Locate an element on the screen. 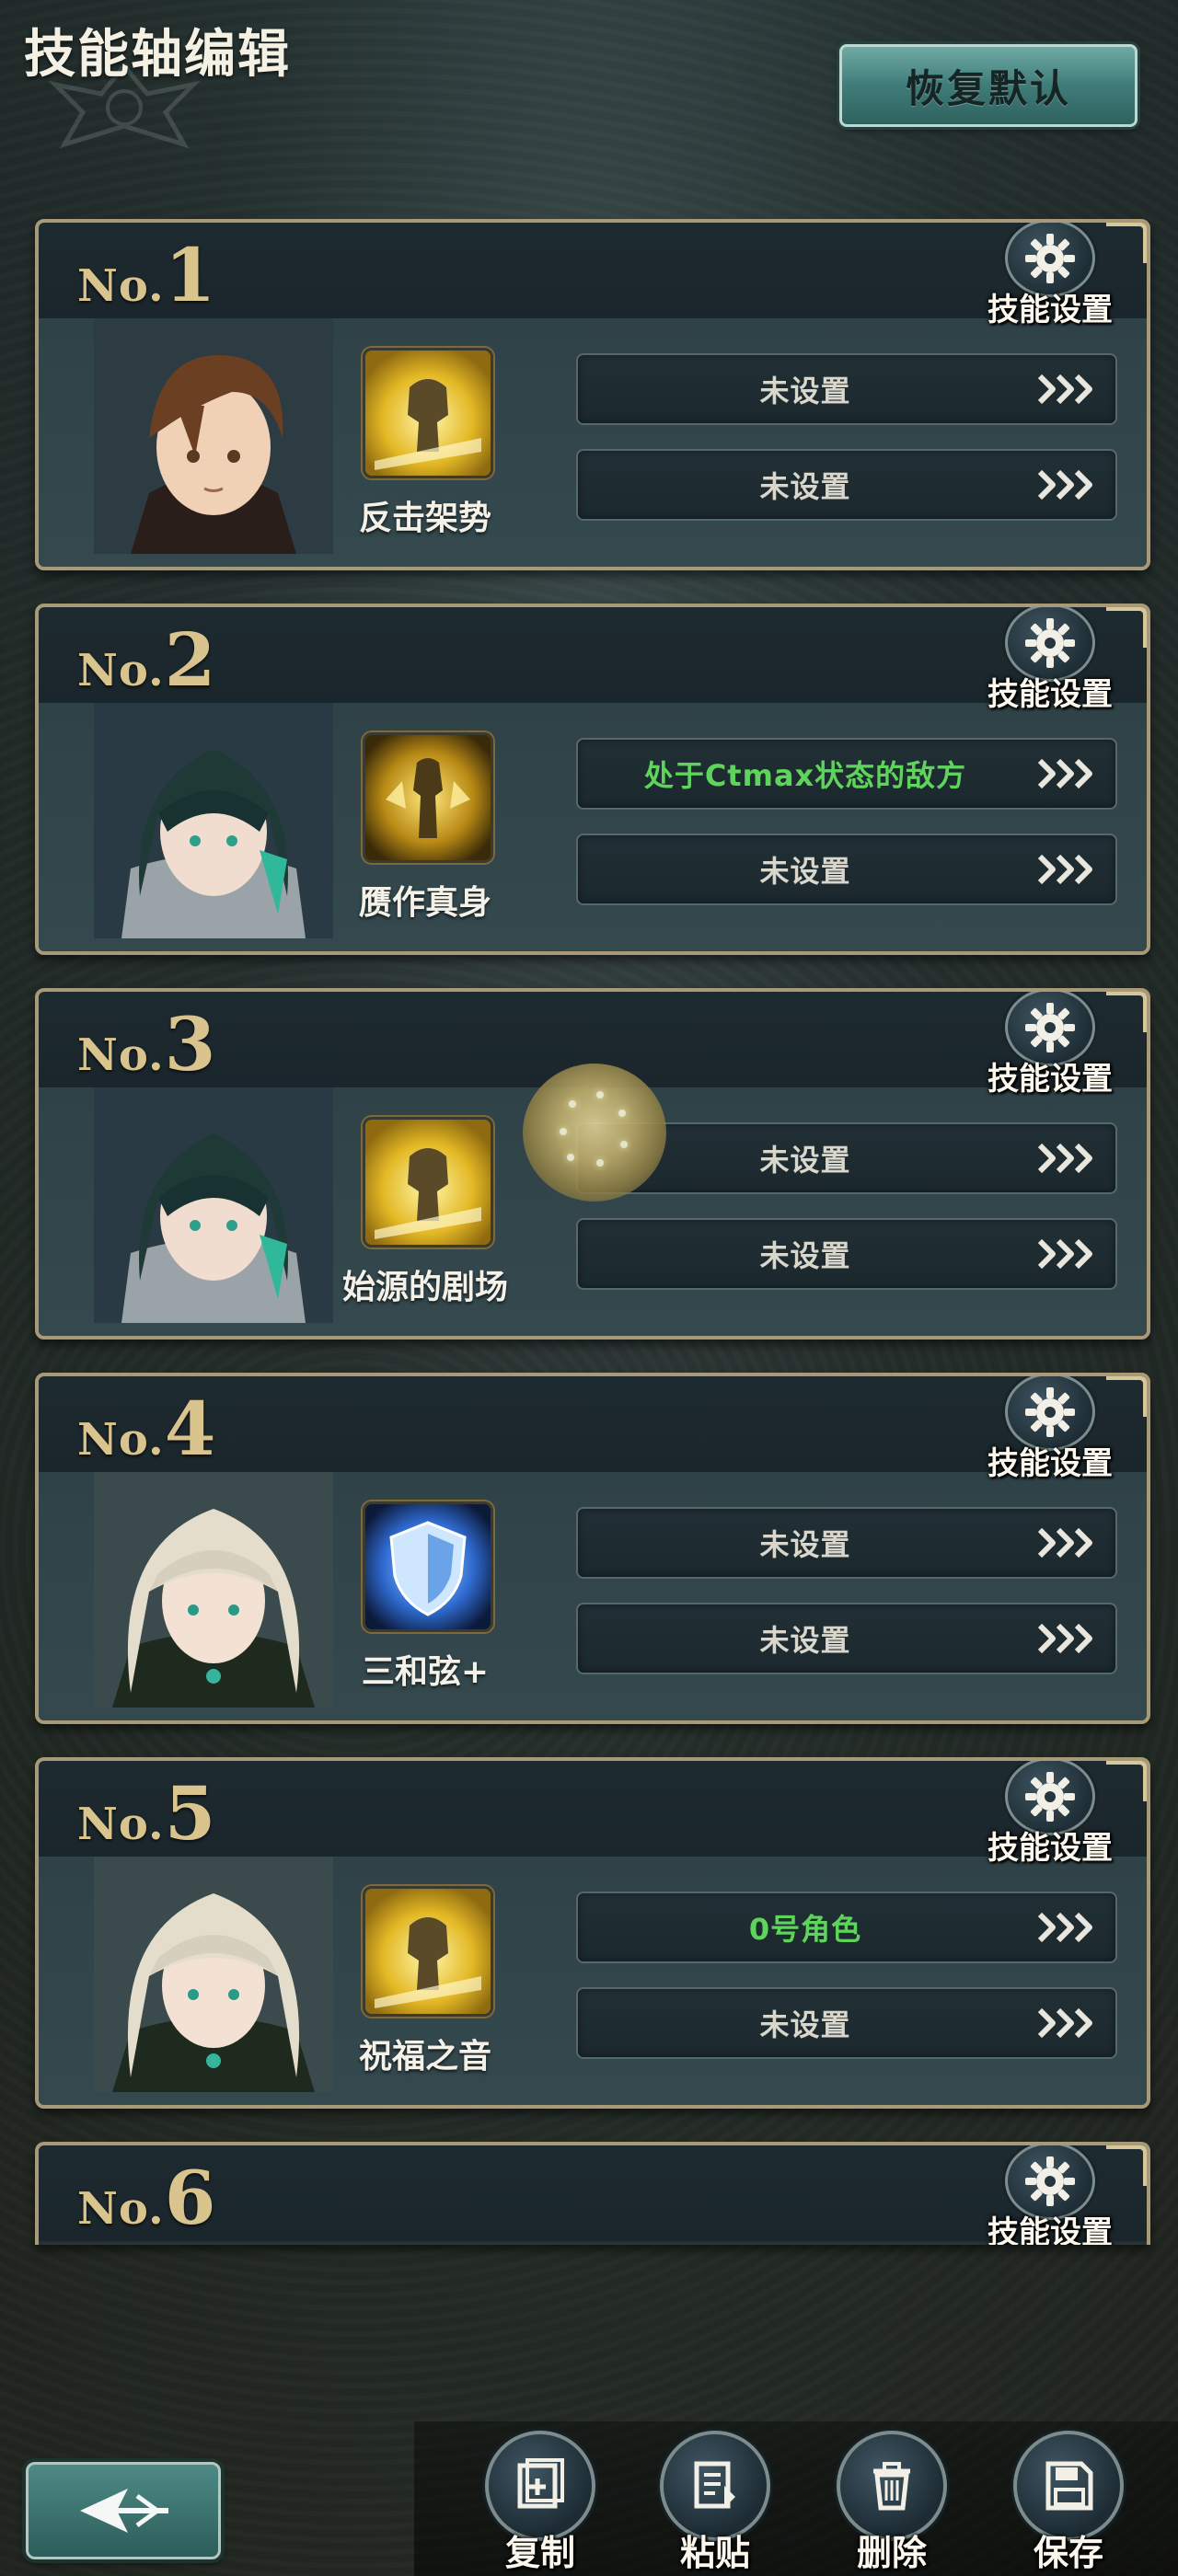 This screenshot has width=1178, height=2576. save-label: 保存 is located at coordinates (1068, 2553).